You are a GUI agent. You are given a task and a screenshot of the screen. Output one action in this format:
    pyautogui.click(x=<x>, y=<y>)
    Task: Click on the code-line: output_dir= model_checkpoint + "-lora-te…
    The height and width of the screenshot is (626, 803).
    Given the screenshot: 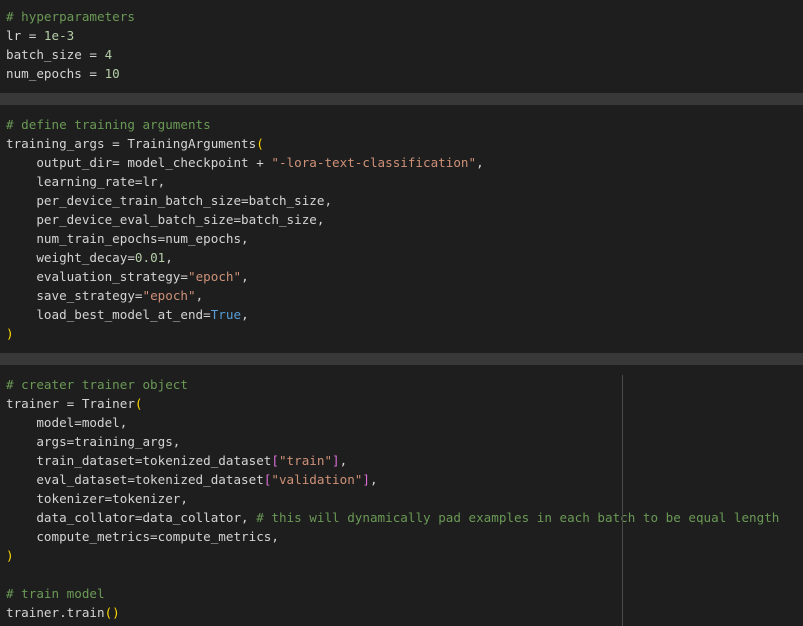 What is the action you would take?
    pyautogui.click(x=245, y=162)
    